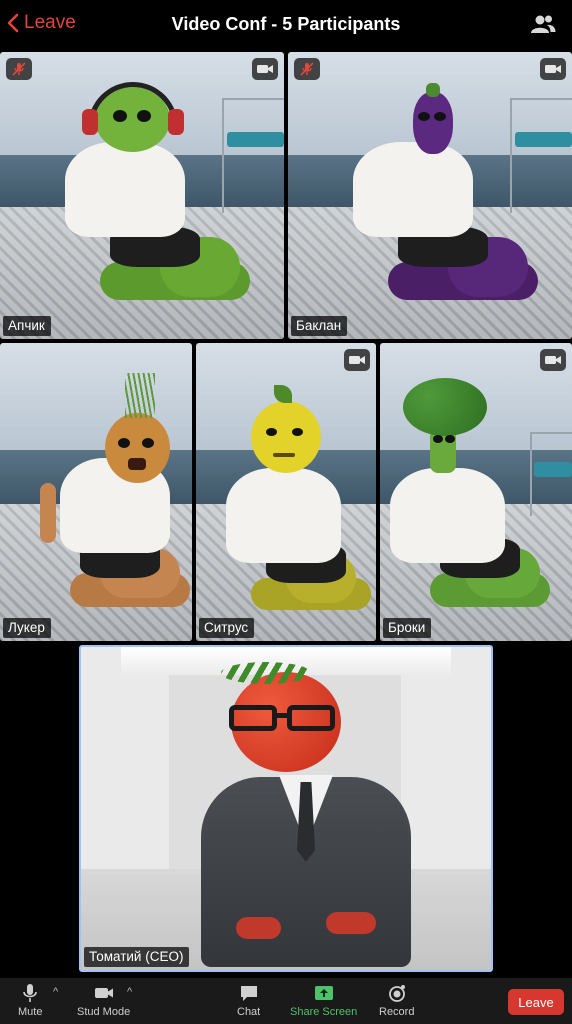  Describe the element at coordinates (397, 1012) in the screenshot. I see `record-label: Record` at that location.